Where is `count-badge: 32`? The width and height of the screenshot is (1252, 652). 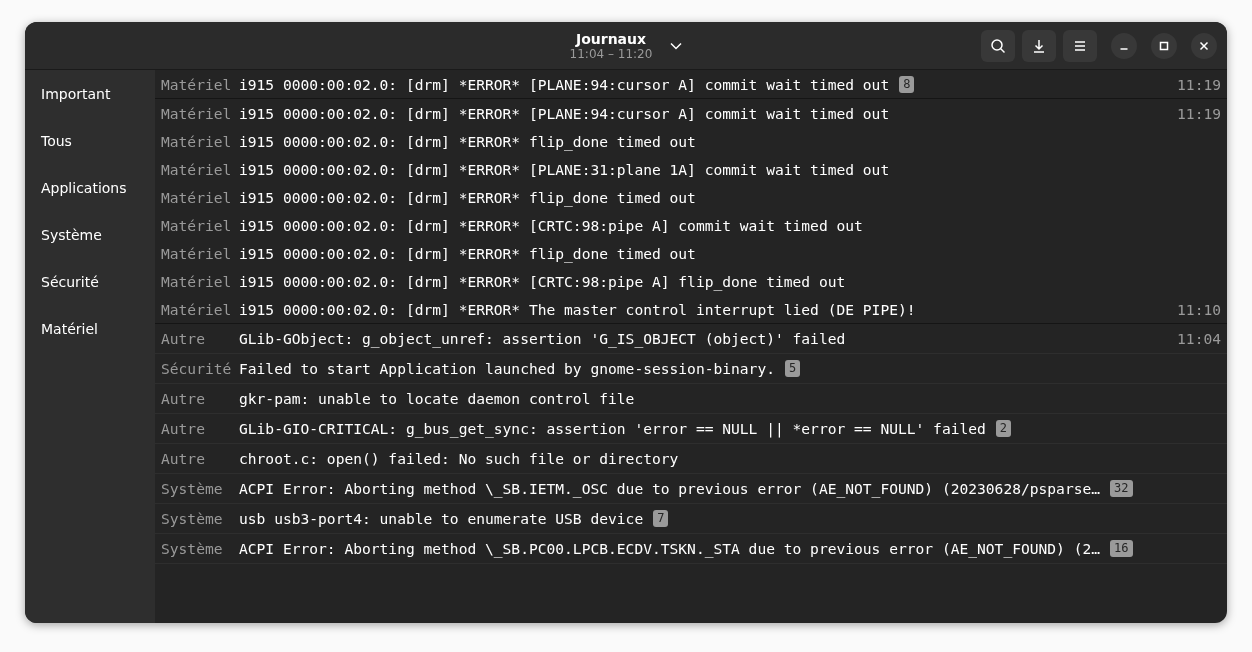
count-badge: 32 is located at coordinates (1121, 488).